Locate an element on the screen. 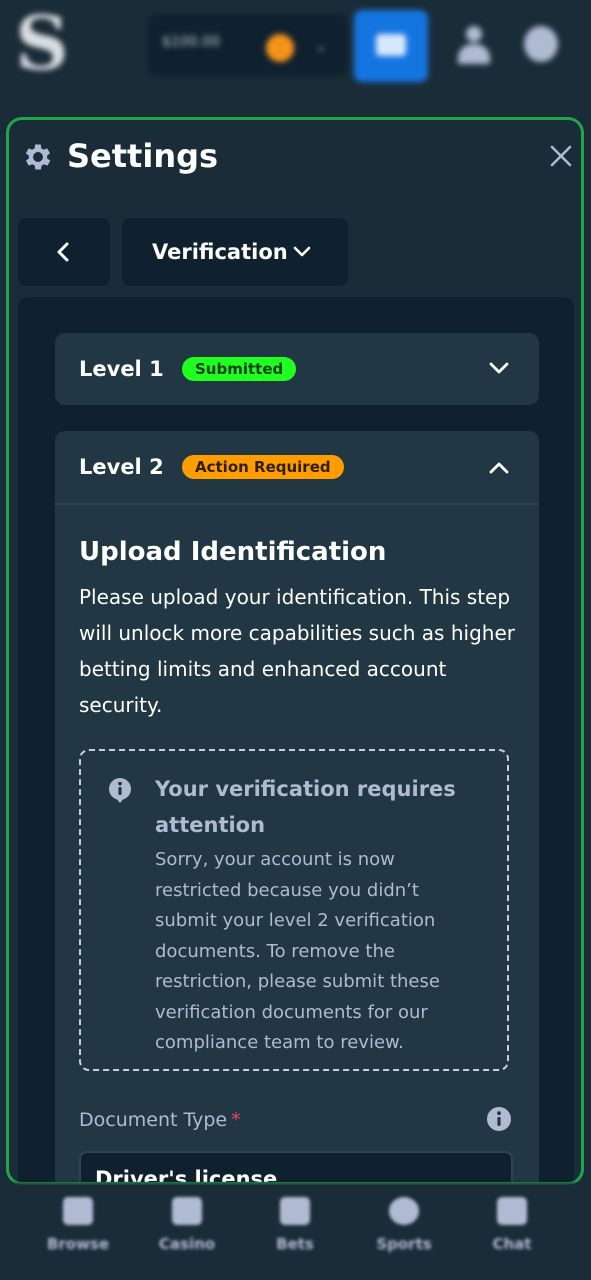 Image resolution: width=591 pixels, height=1280 pixels. upload-title: Upload Identification is located at coordinates (233, 552).